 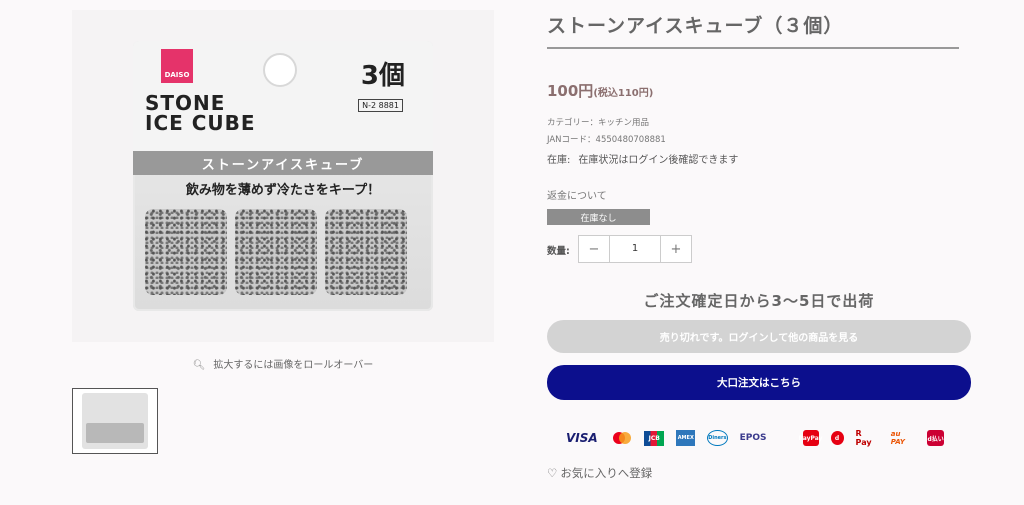 What do you see at coordinates (594, 249) in the screenshot?
I see `quantity-decrement-button: −` at bounding box center [594, 249].